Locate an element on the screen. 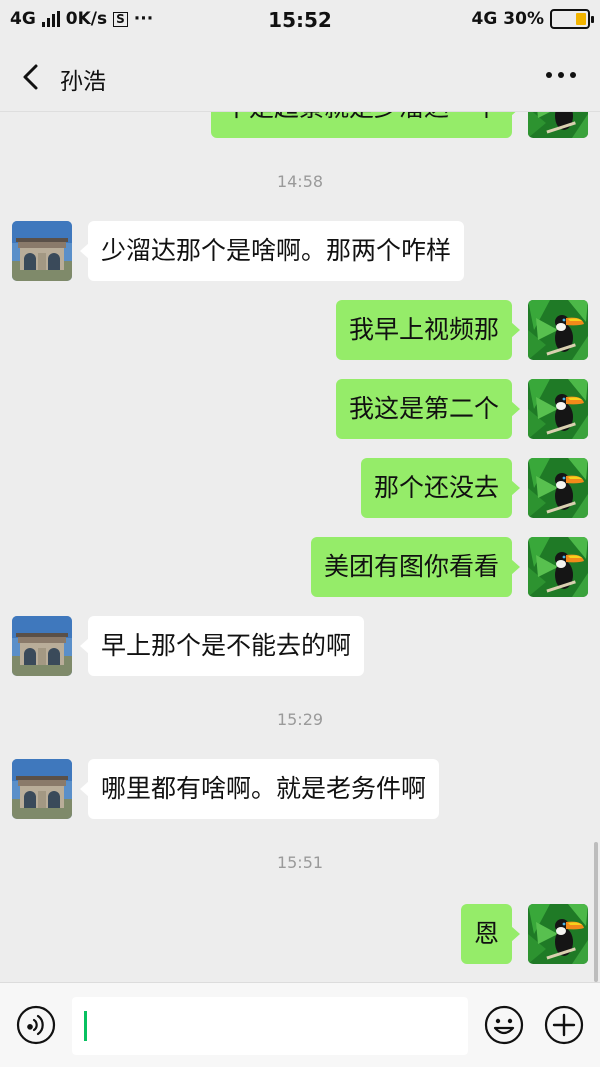 The width and height of the screenshot is (600, 1067). message-bubble-incoming: 少溜达那个是啥啊。那两个咋样 is located at coordinates (272, 251).